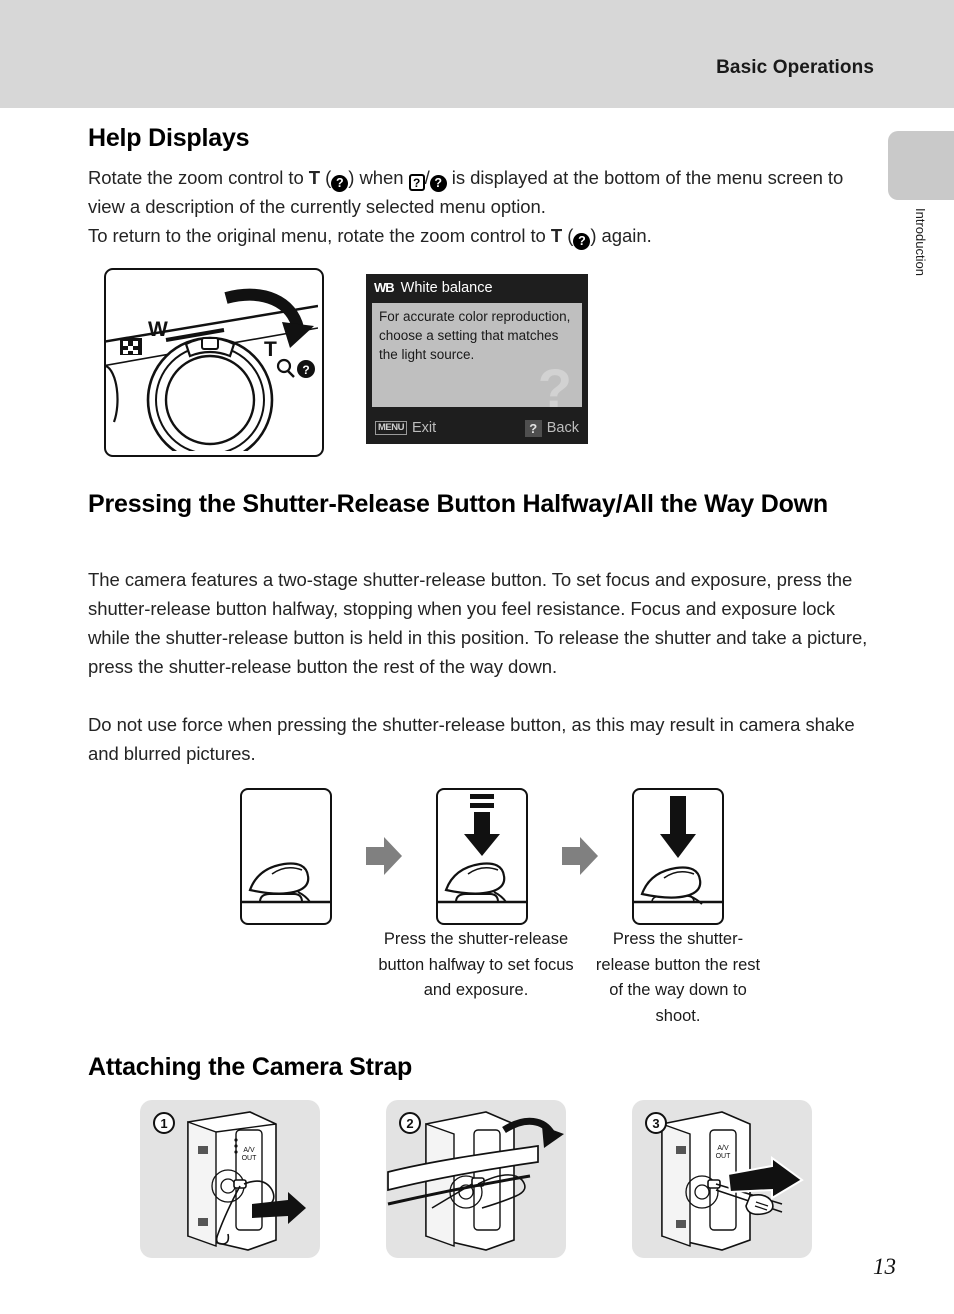 Image resolution: width=954 pixels, height=1314 pixels. What do you see at coordinates (230, 1179) in the screenshot?
I see `strap-step-panel-1: 1 A/V OUT` at bounding box center [230, 1179].